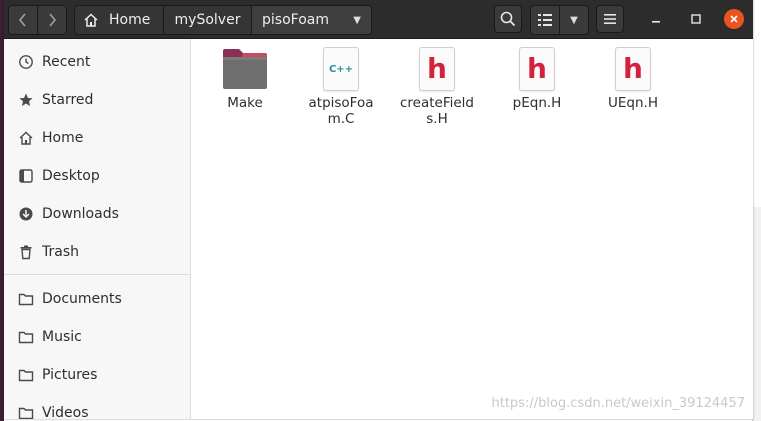 The width and height of the screenshot is (761, 421). I want to click on maximize-button, so click(696, 19).